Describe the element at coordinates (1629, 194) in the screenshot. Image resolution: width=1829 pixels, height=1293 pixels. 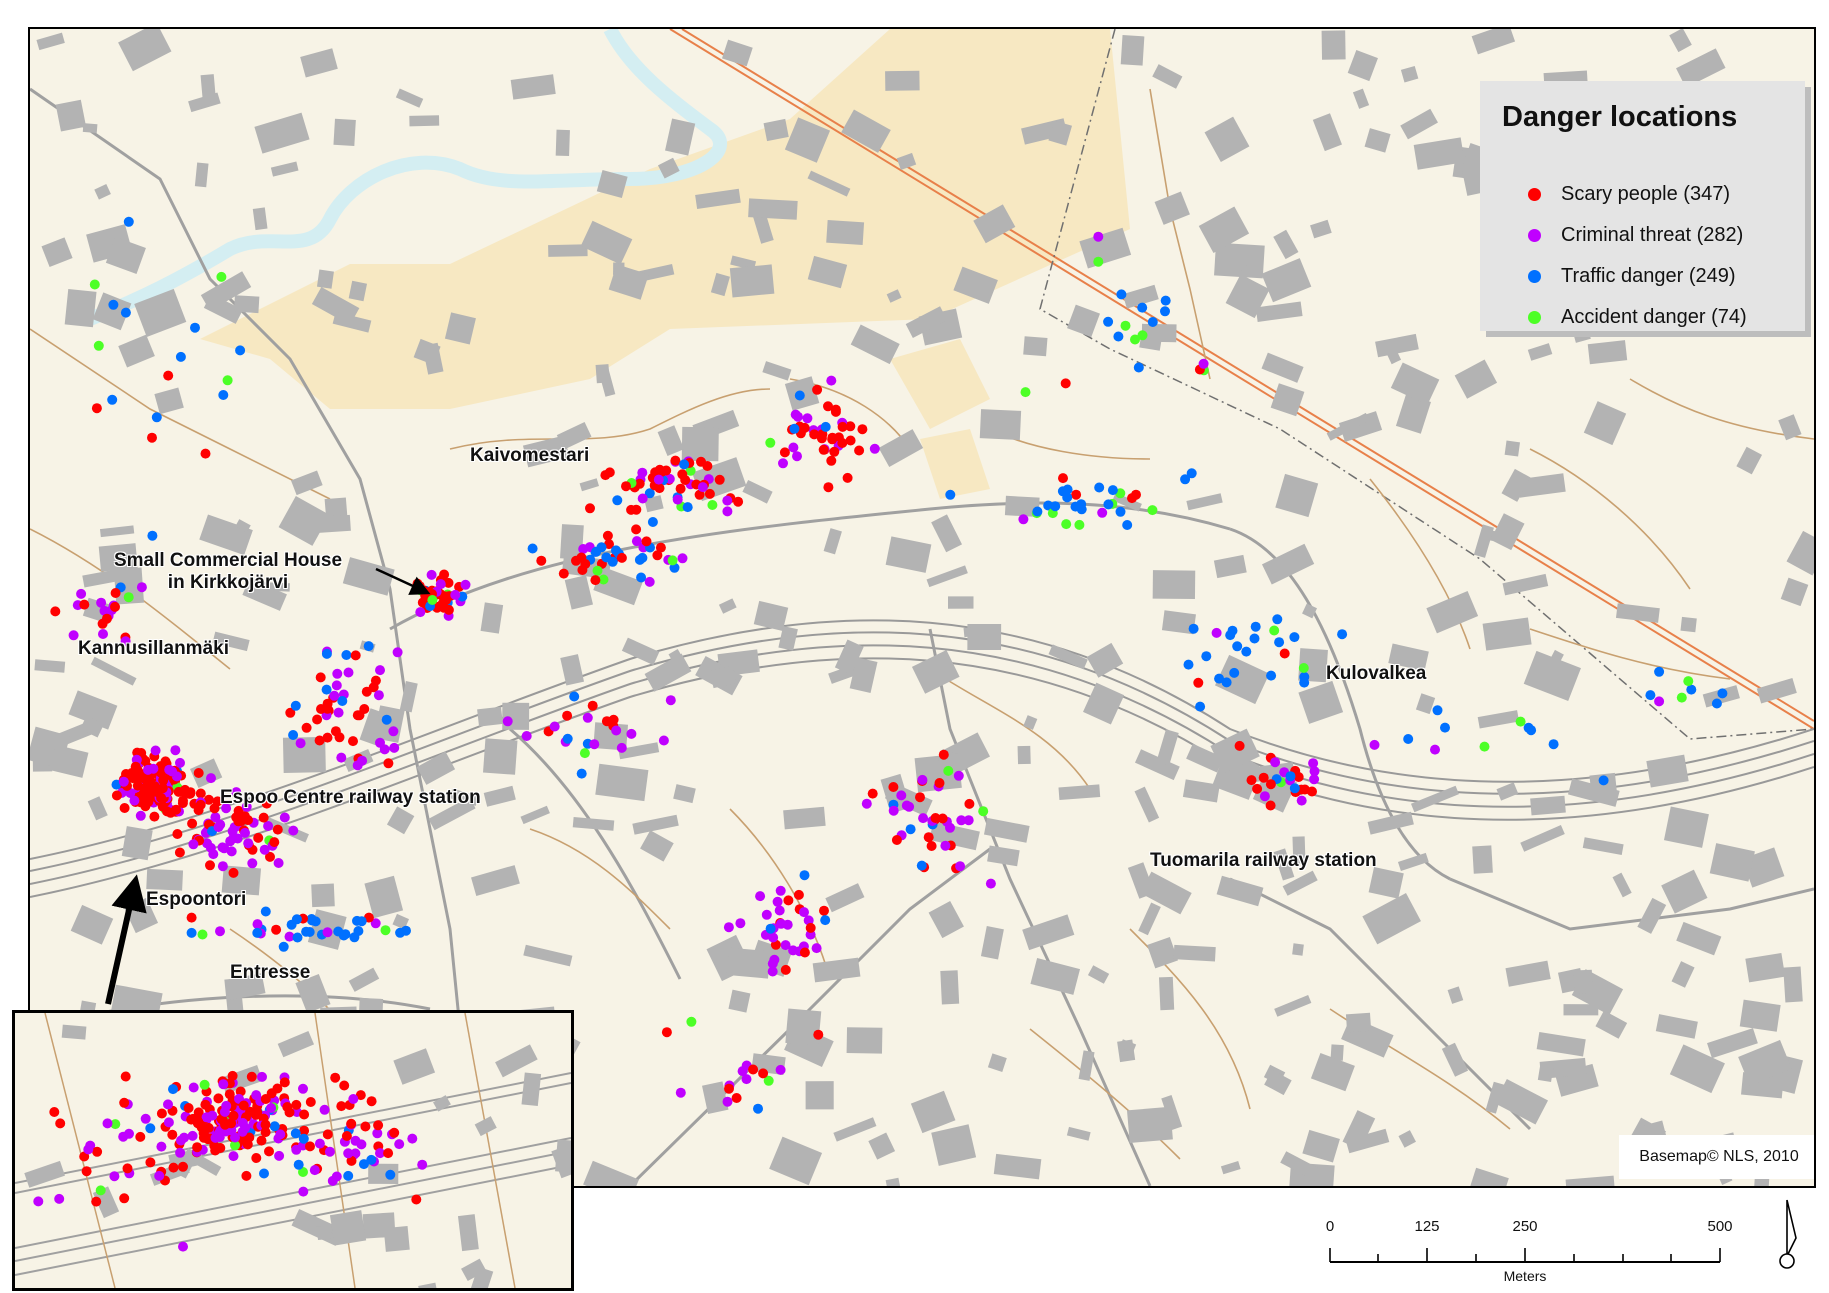
I see `legend-item-scary-people: Scary people (347)` at that location.